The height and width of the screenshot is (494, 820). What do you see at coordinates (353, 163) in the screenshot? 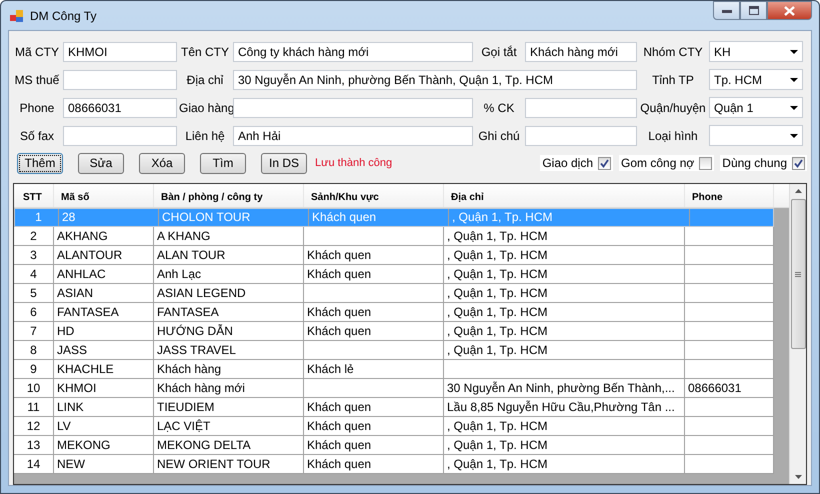
I see `status-message: Lưu thành công` at bounding box center [353, 163].